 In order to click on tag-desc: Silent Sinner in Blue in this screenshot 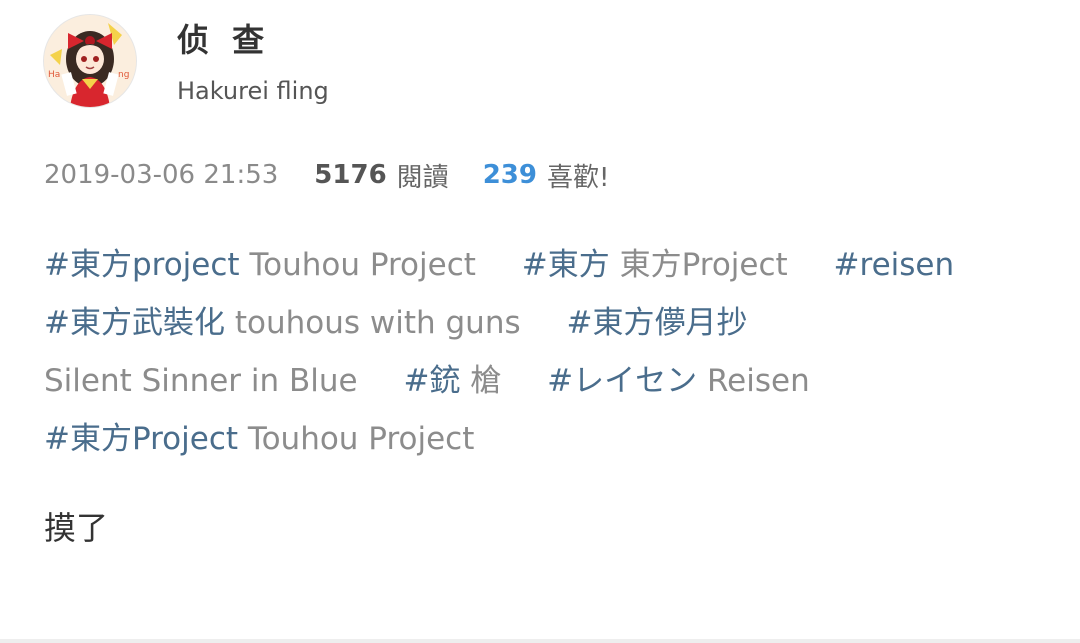, I will do `click(201, 381)`.